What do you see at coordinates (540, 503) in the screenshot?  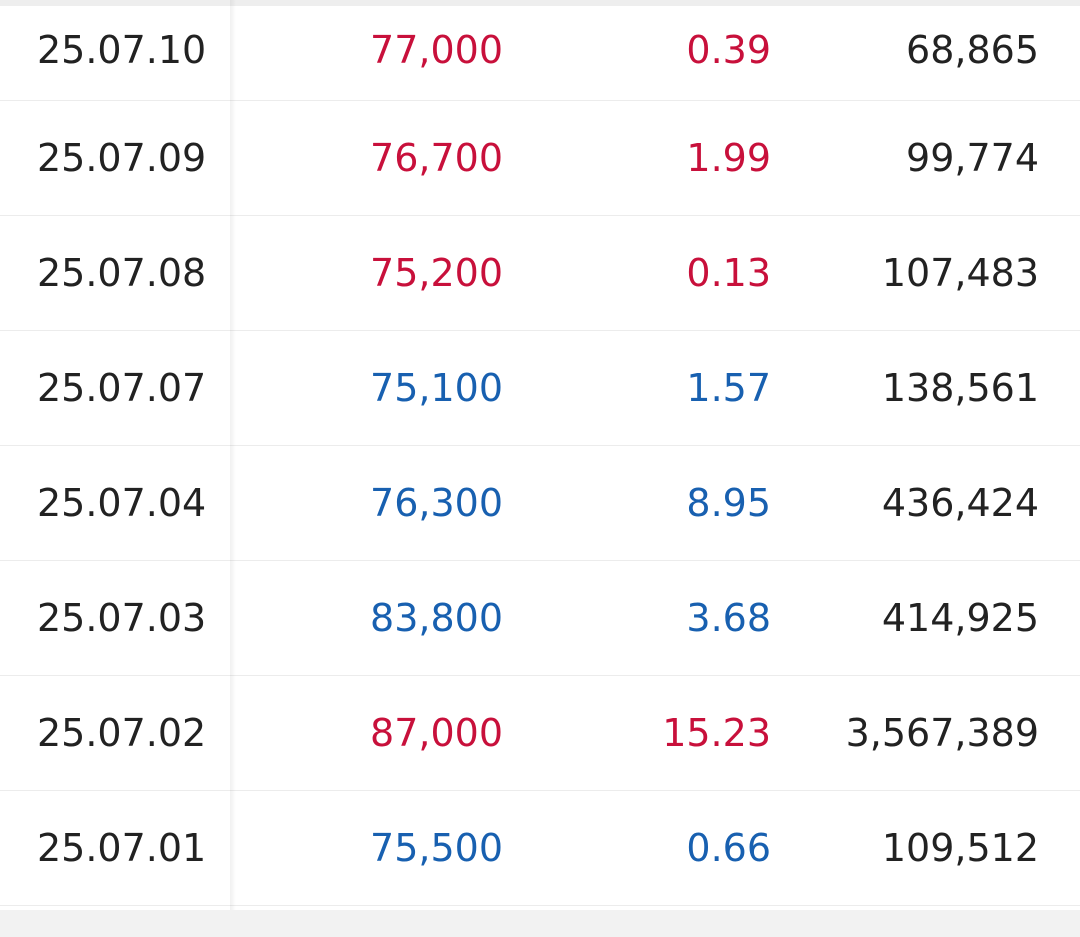 I see `table-row: 25.07.04 76,300 8.95 436,424` at bounding box center [540, 503].